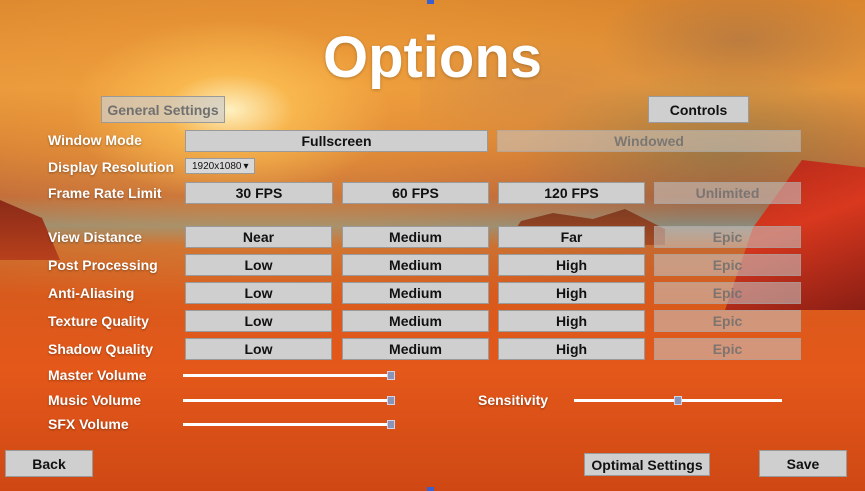  I want to click on sfx-volume-label: SFX Volume, so click(88, 424).